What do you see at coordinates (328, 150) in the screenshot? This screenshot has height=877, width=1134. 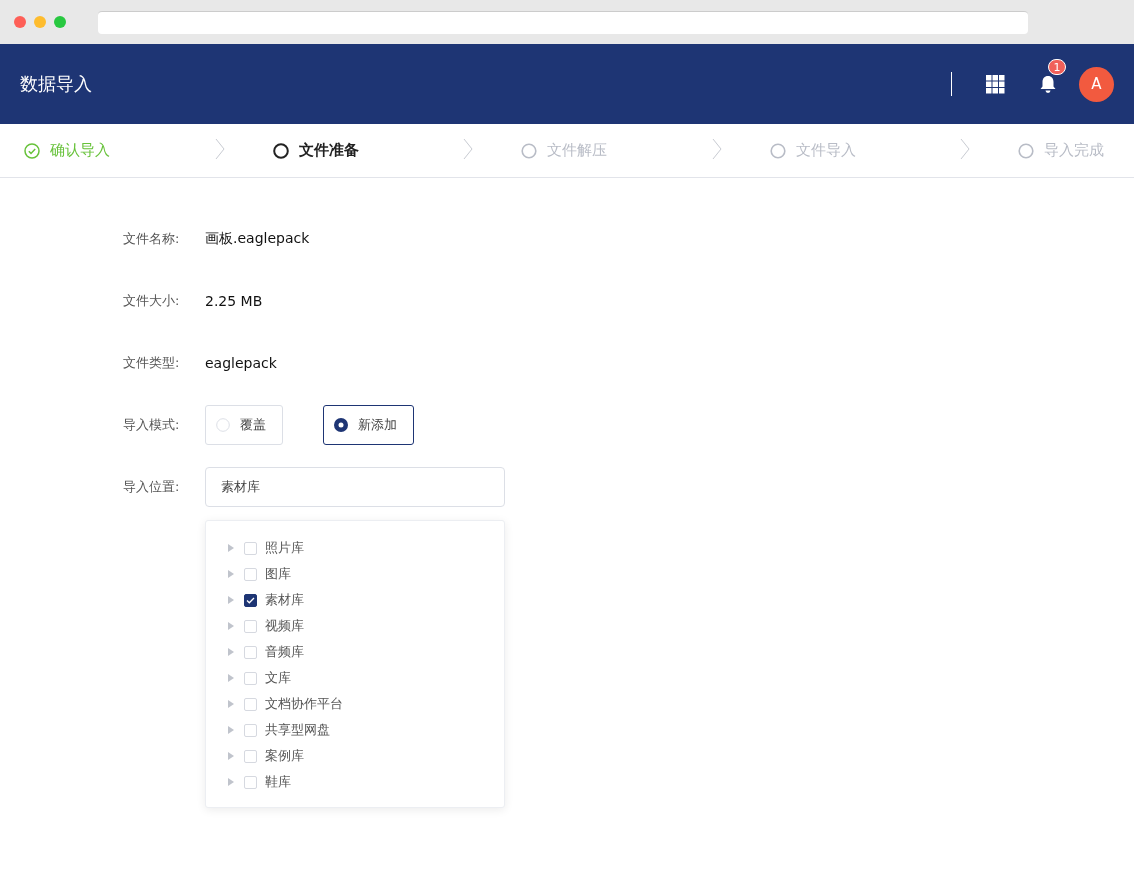 I see `step-label: 文件准备` at bounding box center [328, 150].